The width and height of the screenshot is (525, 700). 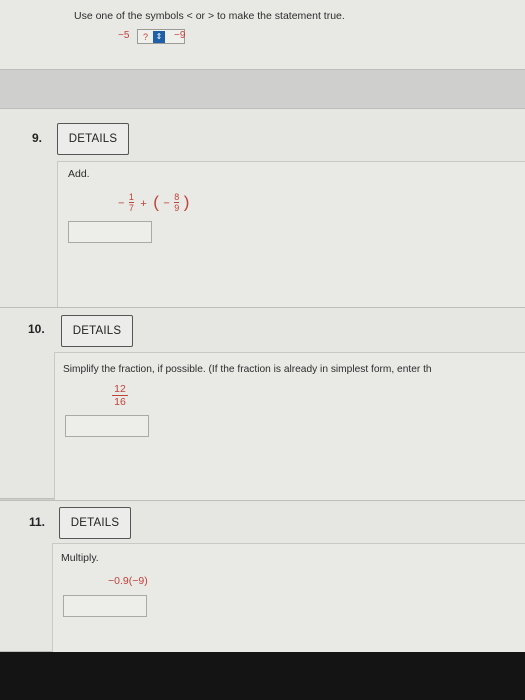 What do you see at coordinates (105, 606) in the screenshot?
I see `q11-answer-input` at bounding box center [105, 606].